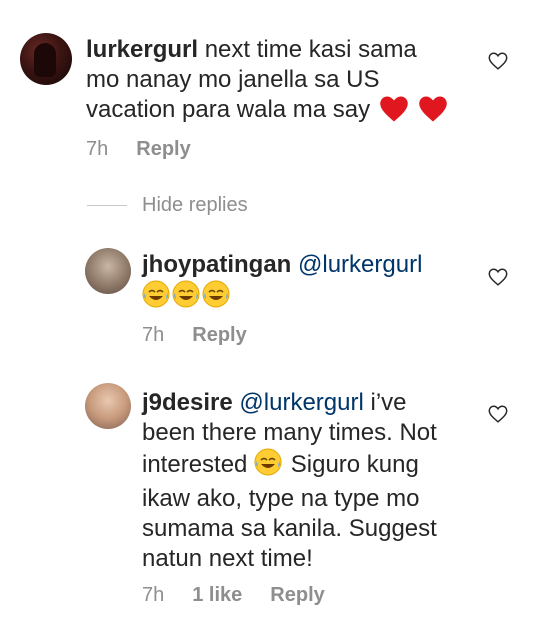 This screenshot has width=540, height=622. Describe the element at coordinates (217, 595) in the screenshot. I see `likes-count-button: 1 like` at that location.